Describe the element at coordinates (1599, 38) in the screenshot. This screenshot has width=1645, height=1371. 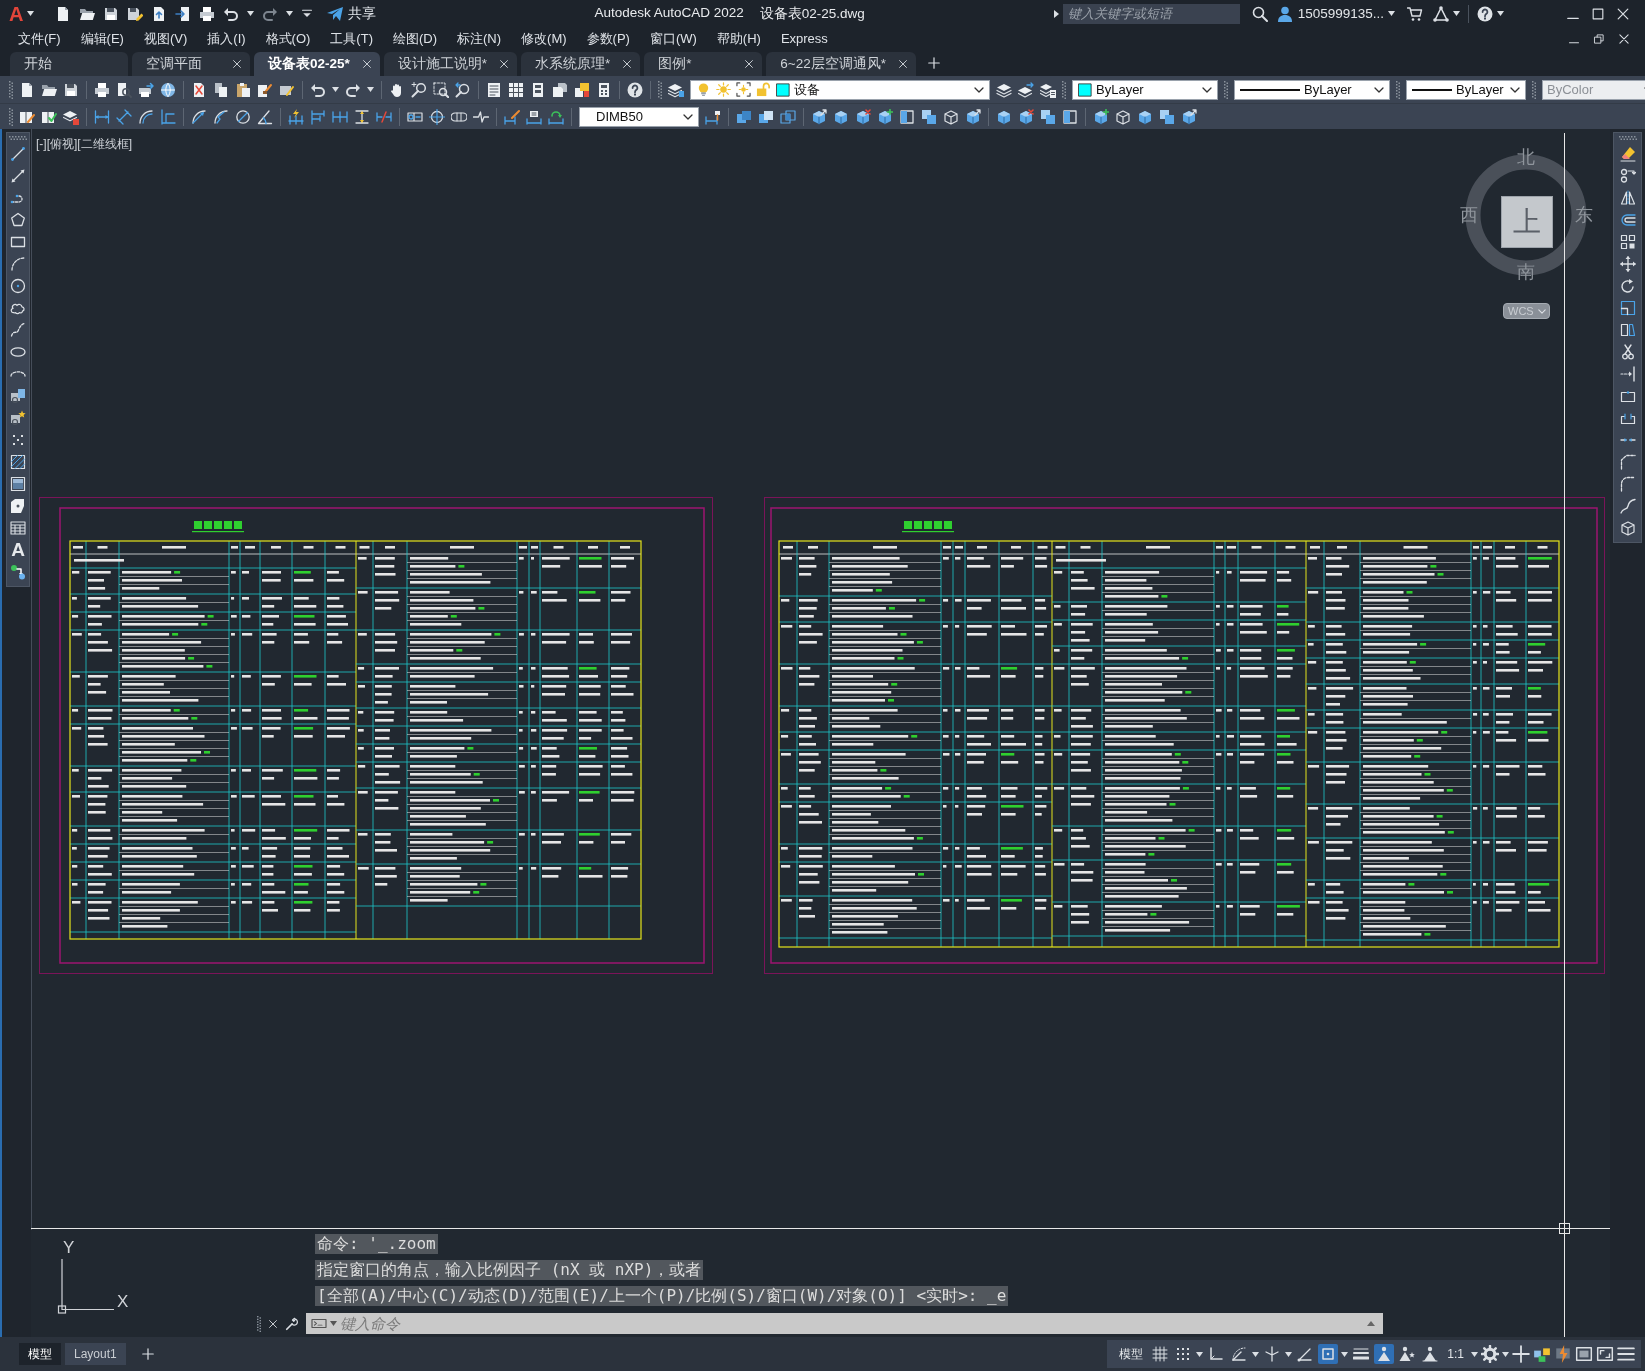
I see `restore-icon` at that location.